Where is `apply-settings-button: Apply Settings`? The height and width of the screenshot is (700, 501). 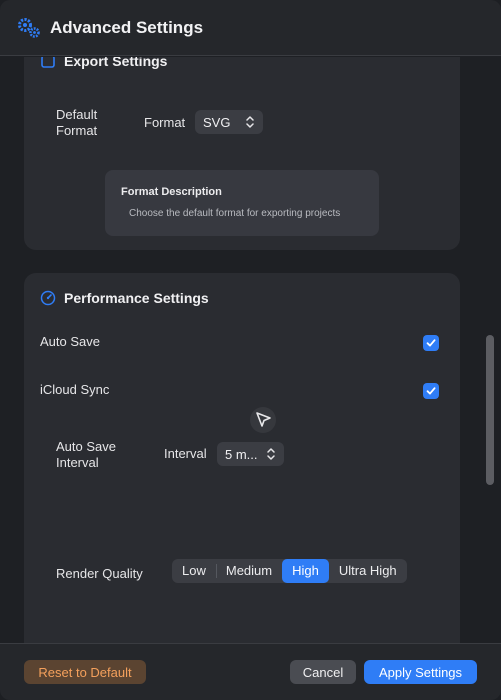 apply-settings-button: Apply Settings is located at coordinates (420, 672).